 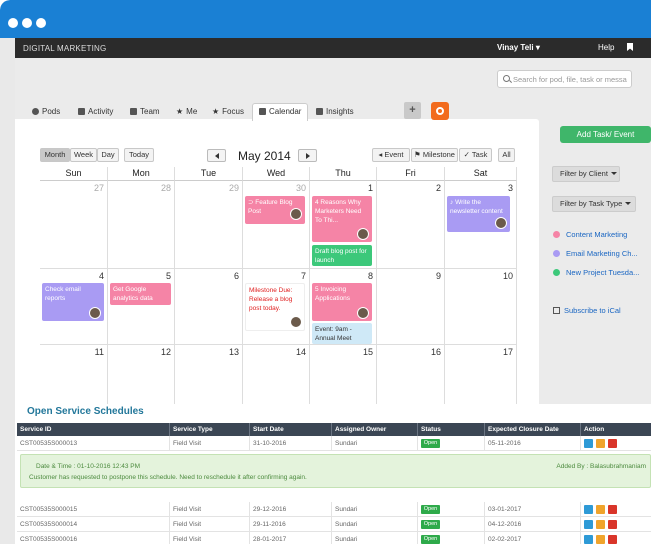 What do you see at coordinates (438, 154) in the screenshot?
I see `milestone-label: Milestone` at bounding box center [438, 154].